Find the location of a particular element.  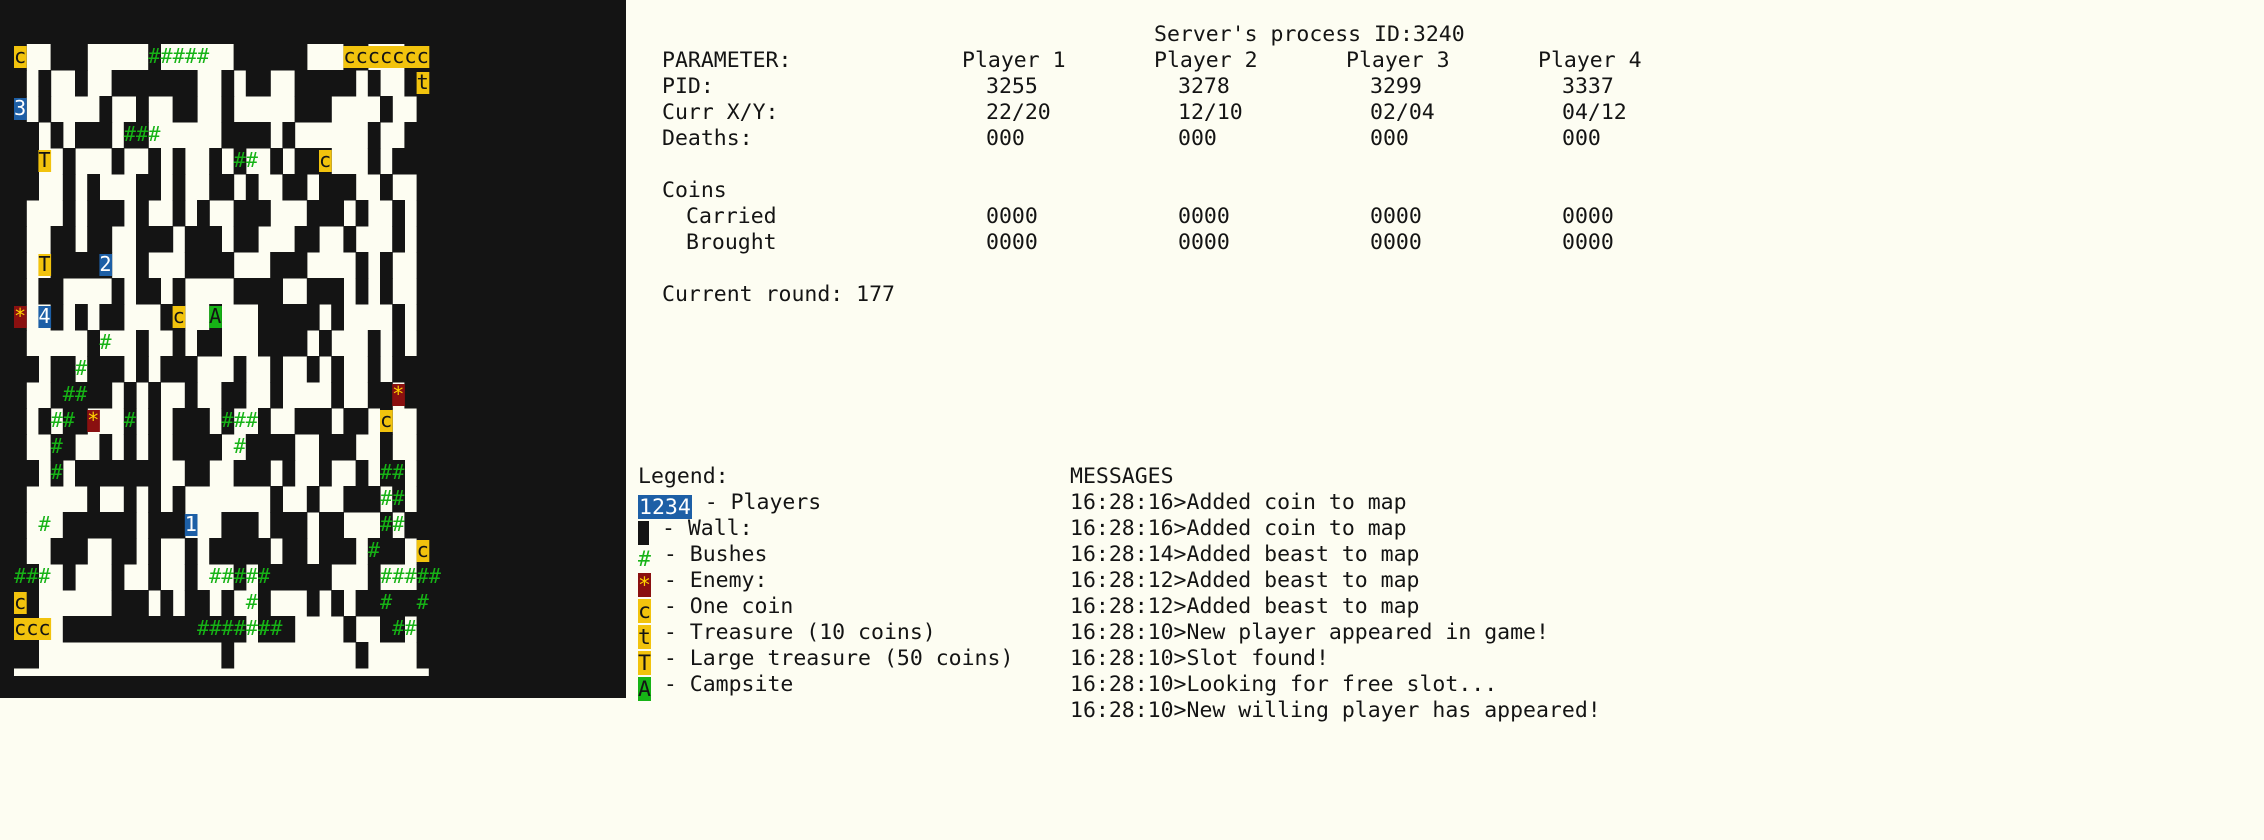

messages-title: MESSAGES is located at coordinates (1122, 476).